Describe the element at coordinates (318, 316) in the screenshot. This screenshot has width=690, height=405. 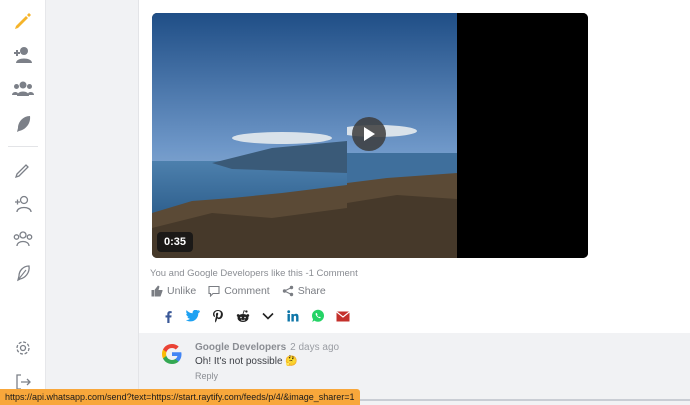
I see `whatsapp-icon` at that location.